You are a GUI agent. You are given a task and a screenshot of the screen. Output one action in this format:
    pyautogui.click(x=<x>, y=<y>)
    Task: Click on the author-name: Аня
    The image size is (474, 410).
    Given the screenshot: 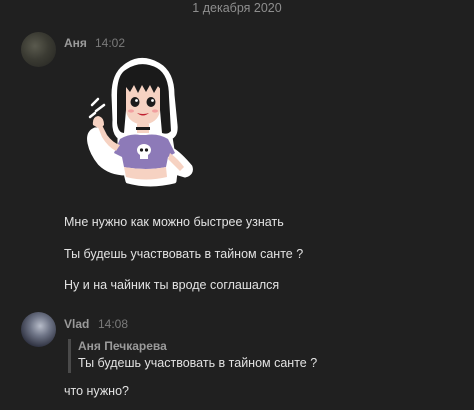 What is the action you would take?
    pyautogui.click(x=75, y=43)
    